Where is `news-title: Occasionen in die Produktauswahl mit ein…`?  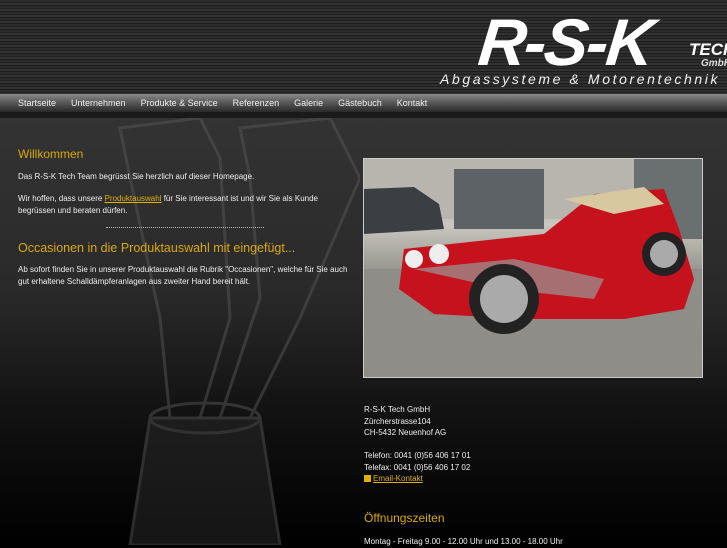
news-title: Occasionen in die Produktauswahl mit ein… is located at coordinates (157, 248).